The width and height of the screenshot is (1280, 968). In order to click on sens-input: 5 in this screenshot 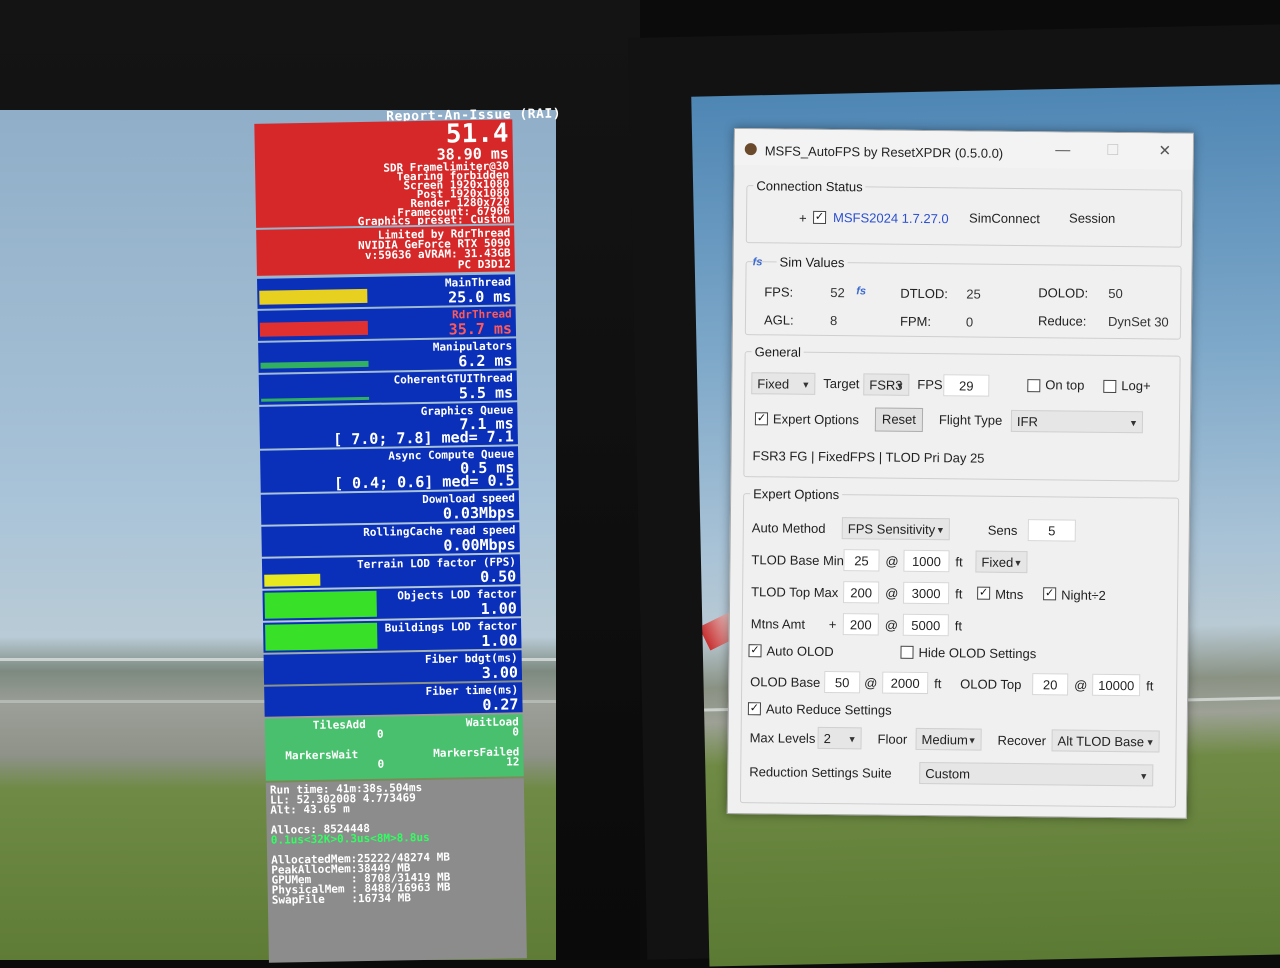, I will do `click(1051, 530)`.